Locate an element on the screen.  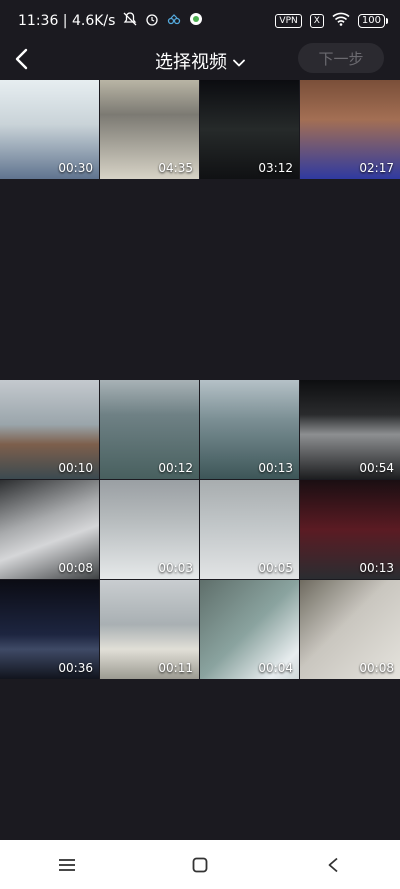
video-thumbnail: 00:30 is located at coordinates (49, 129).